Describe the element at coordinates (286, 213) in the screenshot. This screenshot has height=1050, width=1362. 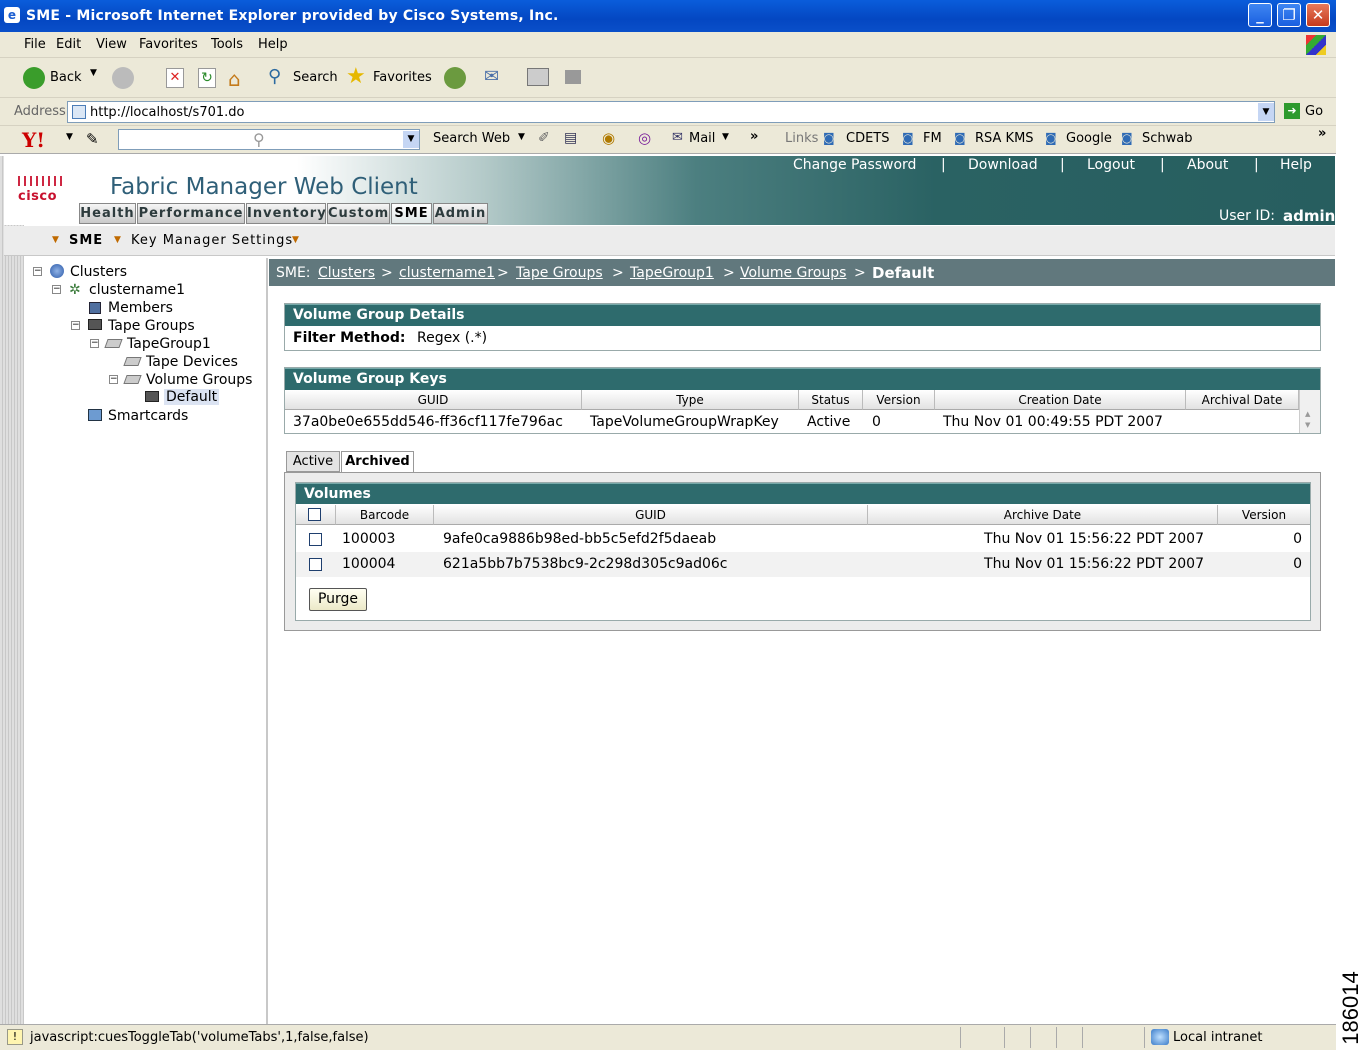
I see `tab-inventory: Inventory` at that location.